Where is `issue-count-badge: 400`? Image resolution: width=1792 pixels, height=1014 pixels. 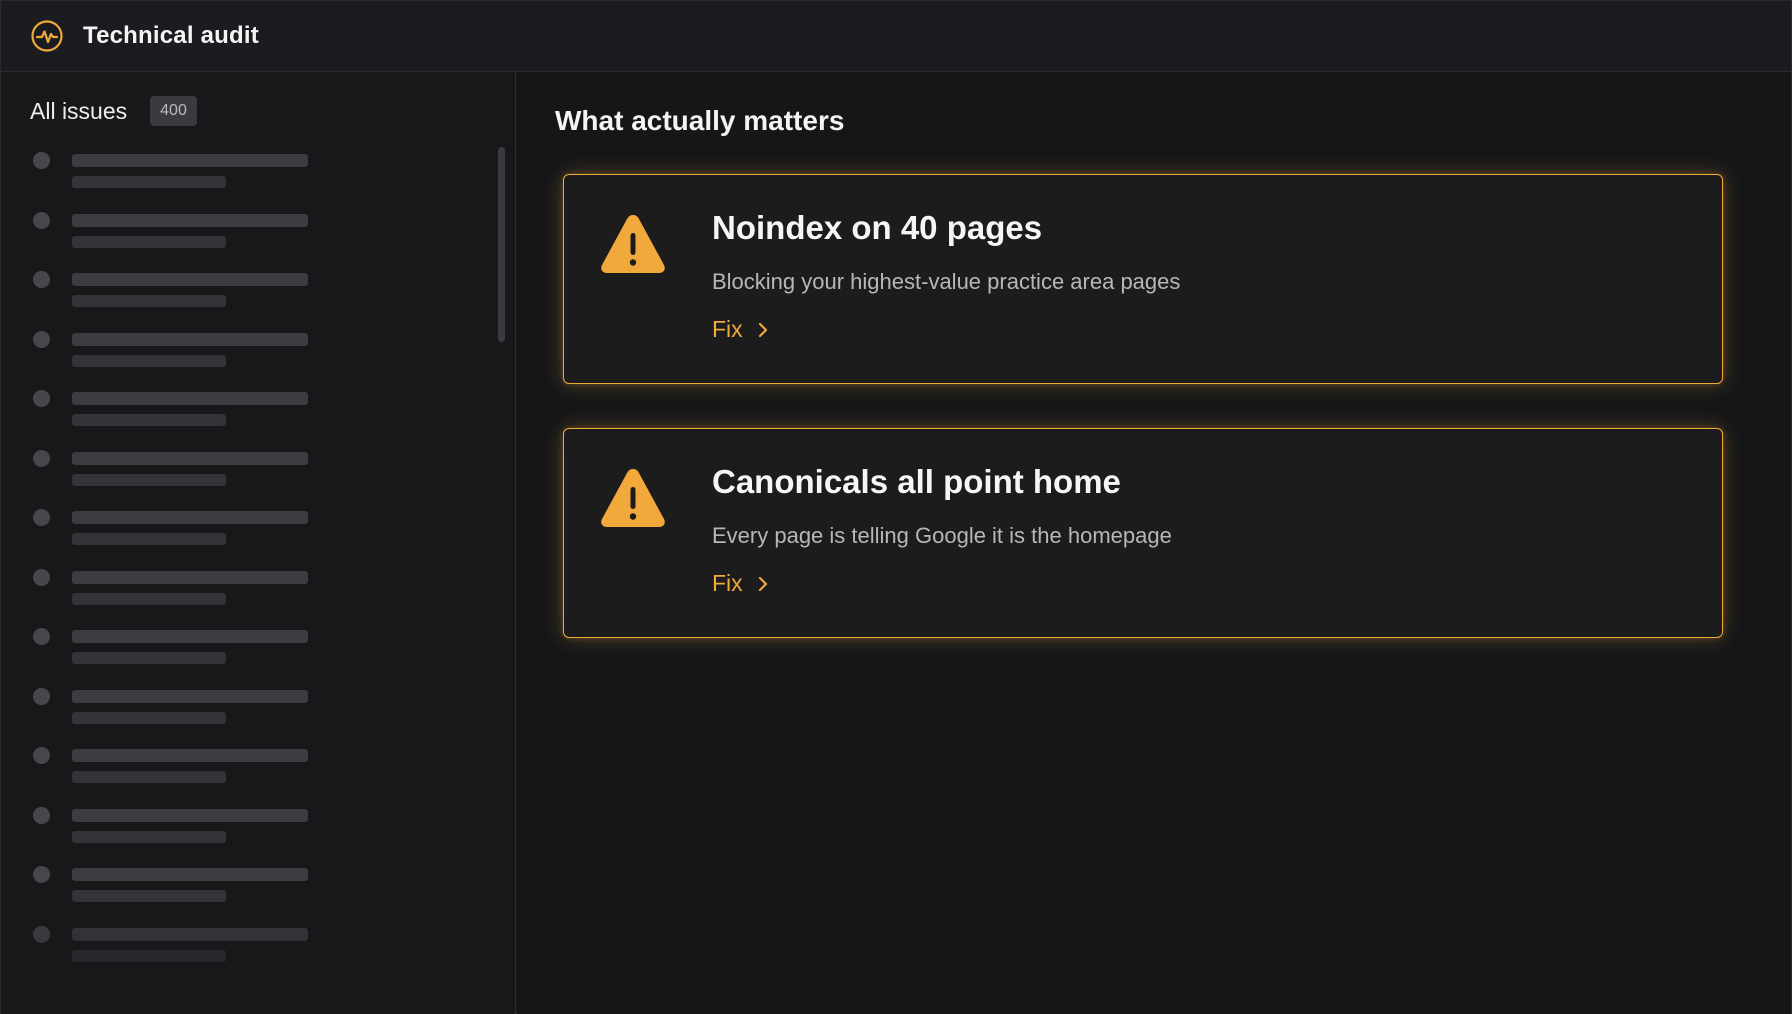
issue-count-badge: 400 is located at coordinates (173, 111).